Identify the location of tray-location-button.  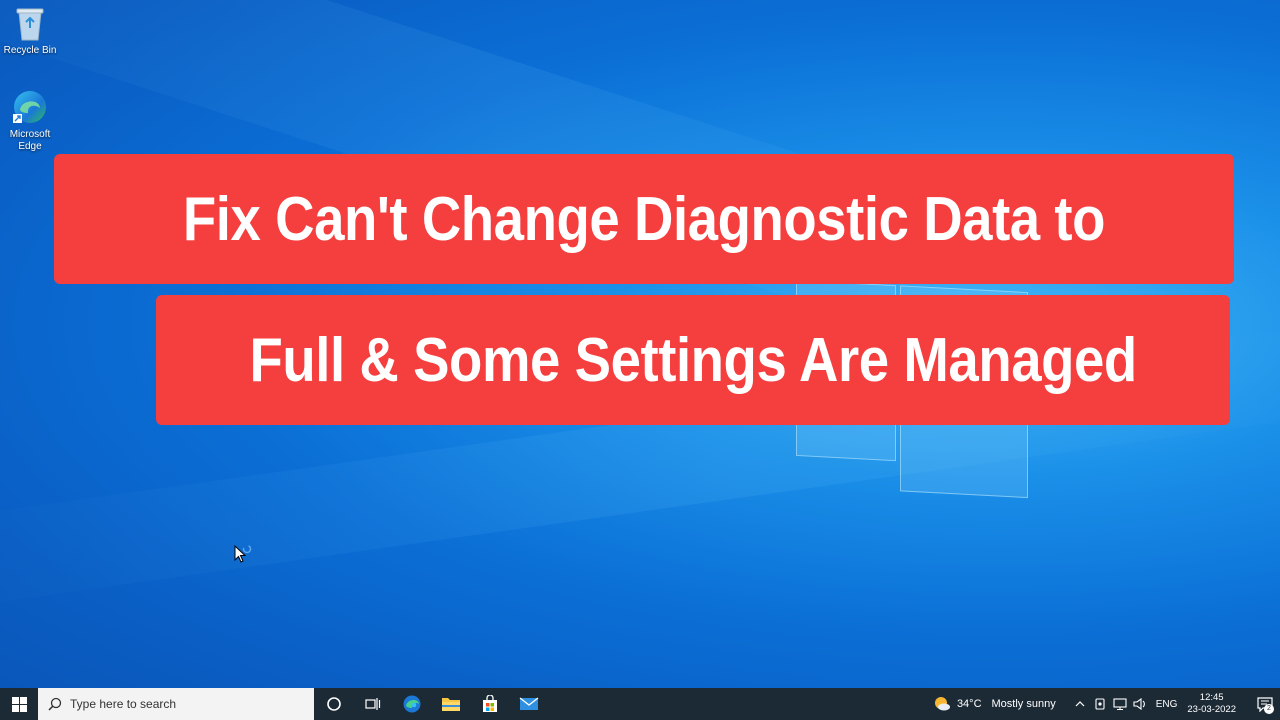
(1100, 704).